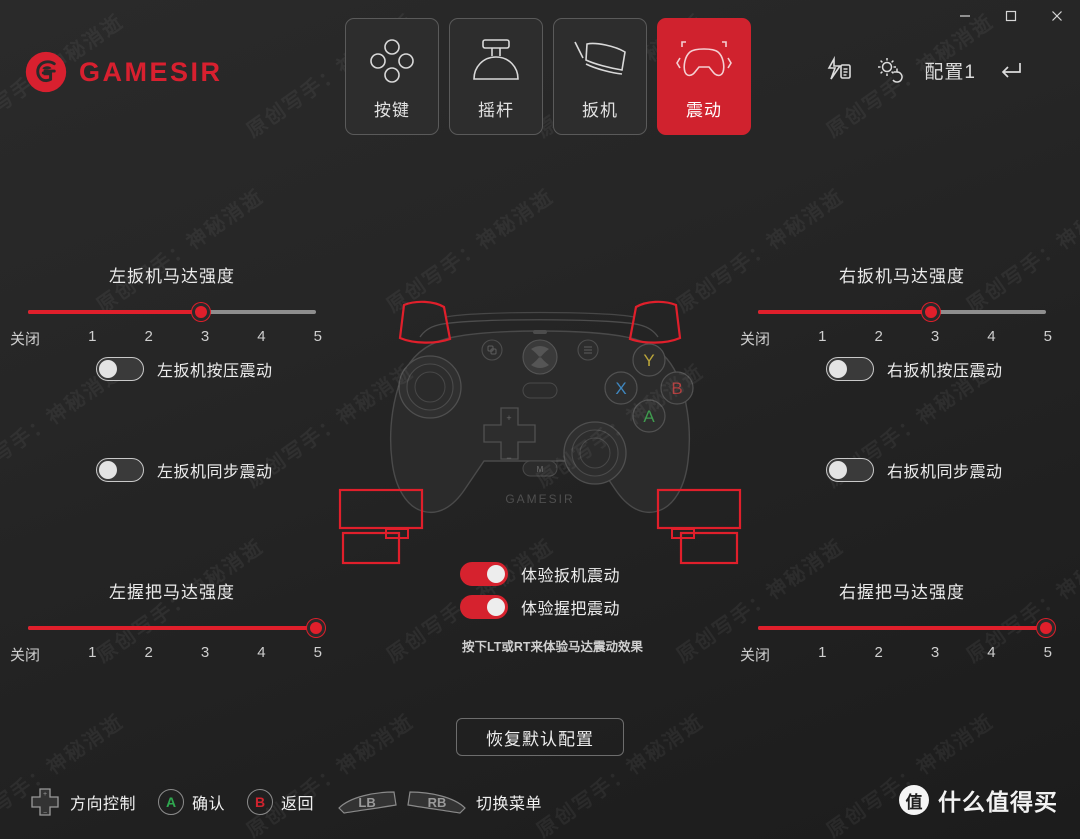 This screenshot has width=1080, height=839. What do you see at coordinates (902, 592) in the screenshot?
I see `slider-title: 右握把马达强度` at bounding box center [902, 592].